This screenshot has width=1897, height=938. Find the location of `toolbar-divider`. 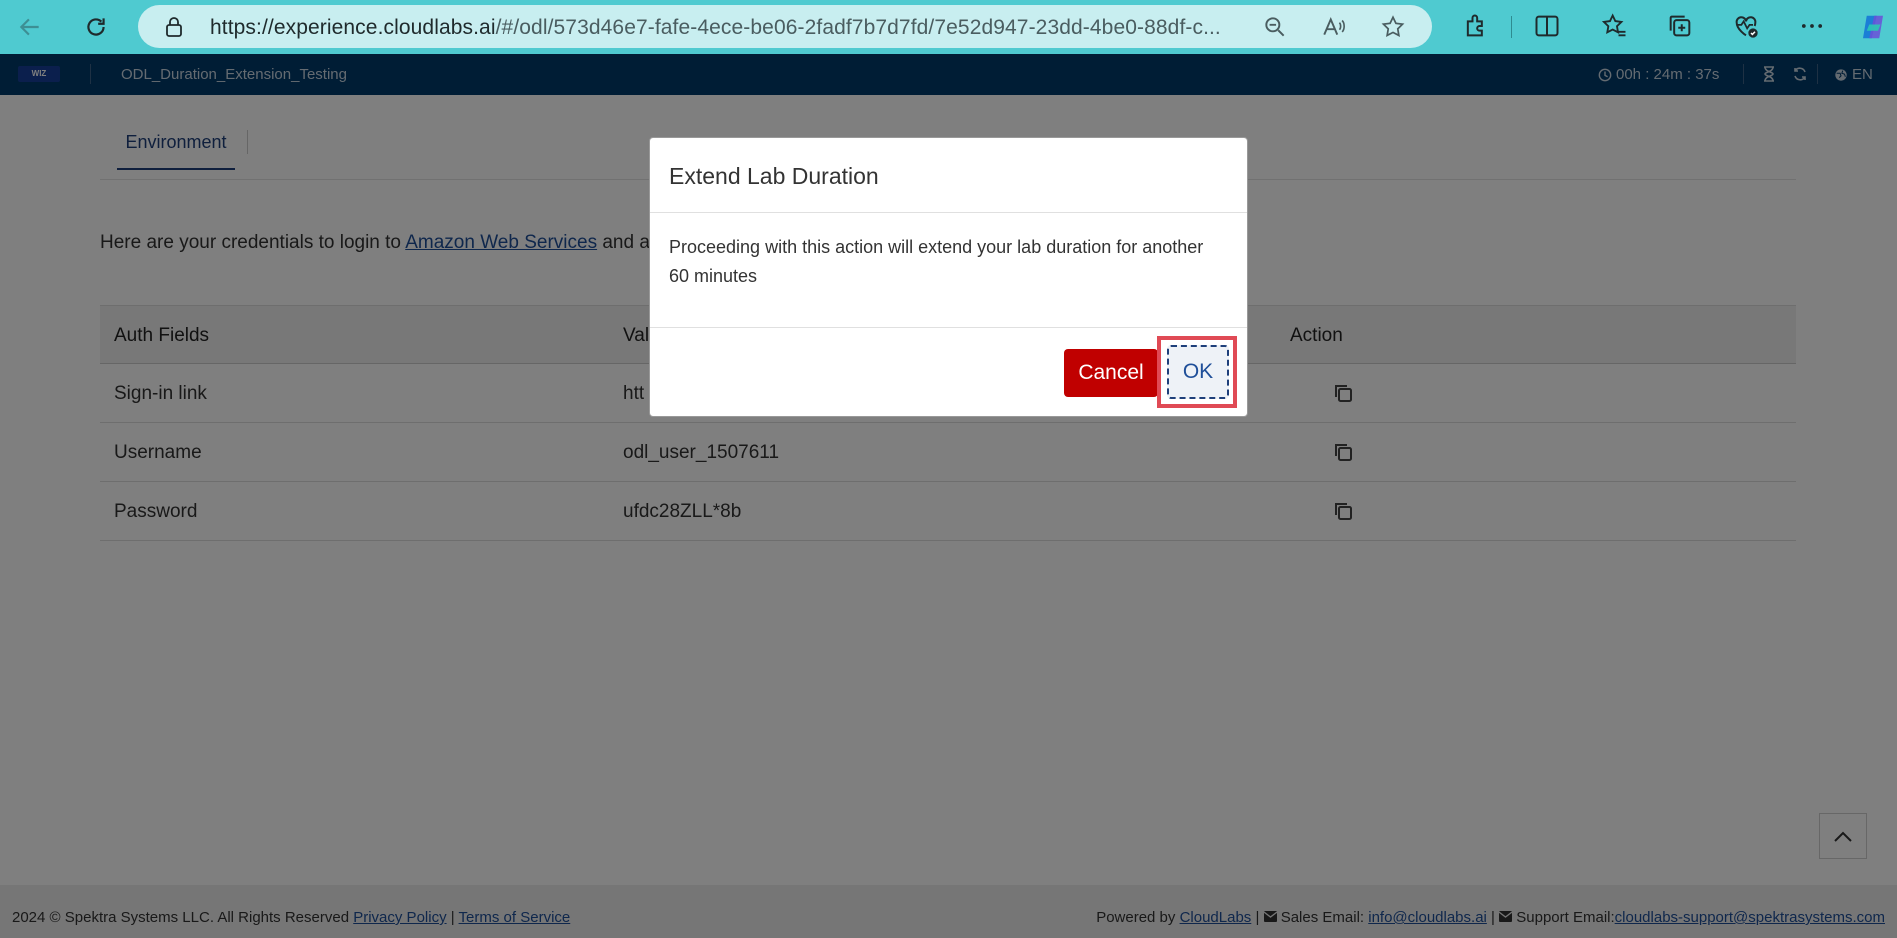

toolbar-divider is located at coordinates (1511, 27).